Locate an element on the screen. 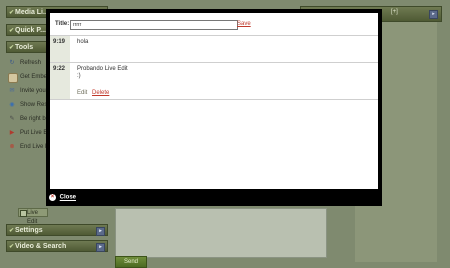 The image size is (450, 268). entry-text: hola is located at coordinates (83, 42).